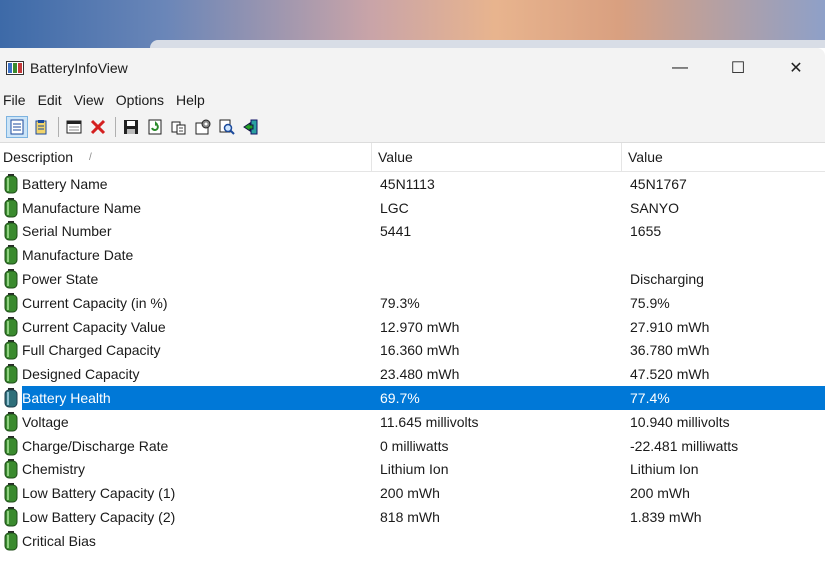 The height and width of the screenshot is (567, 825). What do you see at coordinates (420, 374) in the screenshot?
I see `row-value-1: 23.480 mWh` at bounding box center [420, 374].